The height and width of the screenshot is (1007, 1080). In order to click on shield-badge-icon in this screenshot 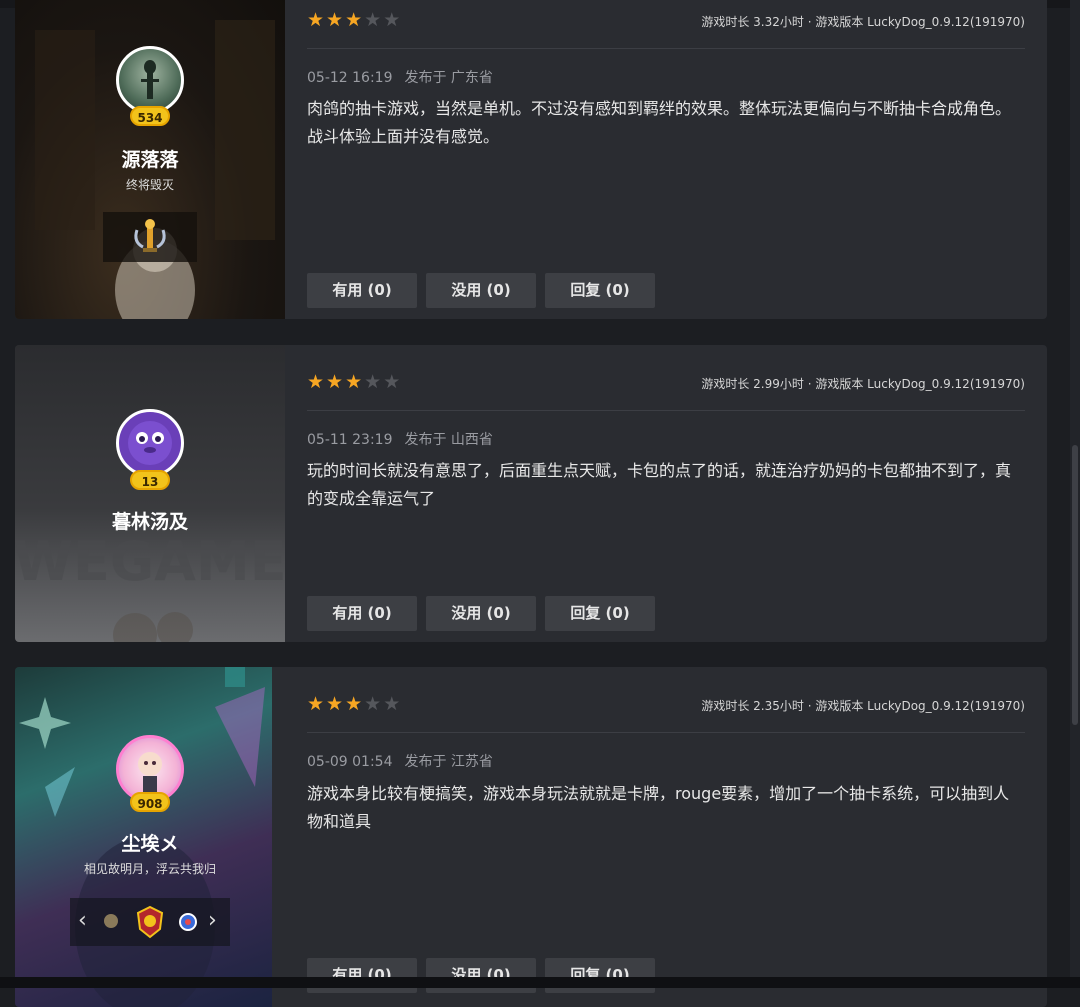, I will do `click(150, 922)`.